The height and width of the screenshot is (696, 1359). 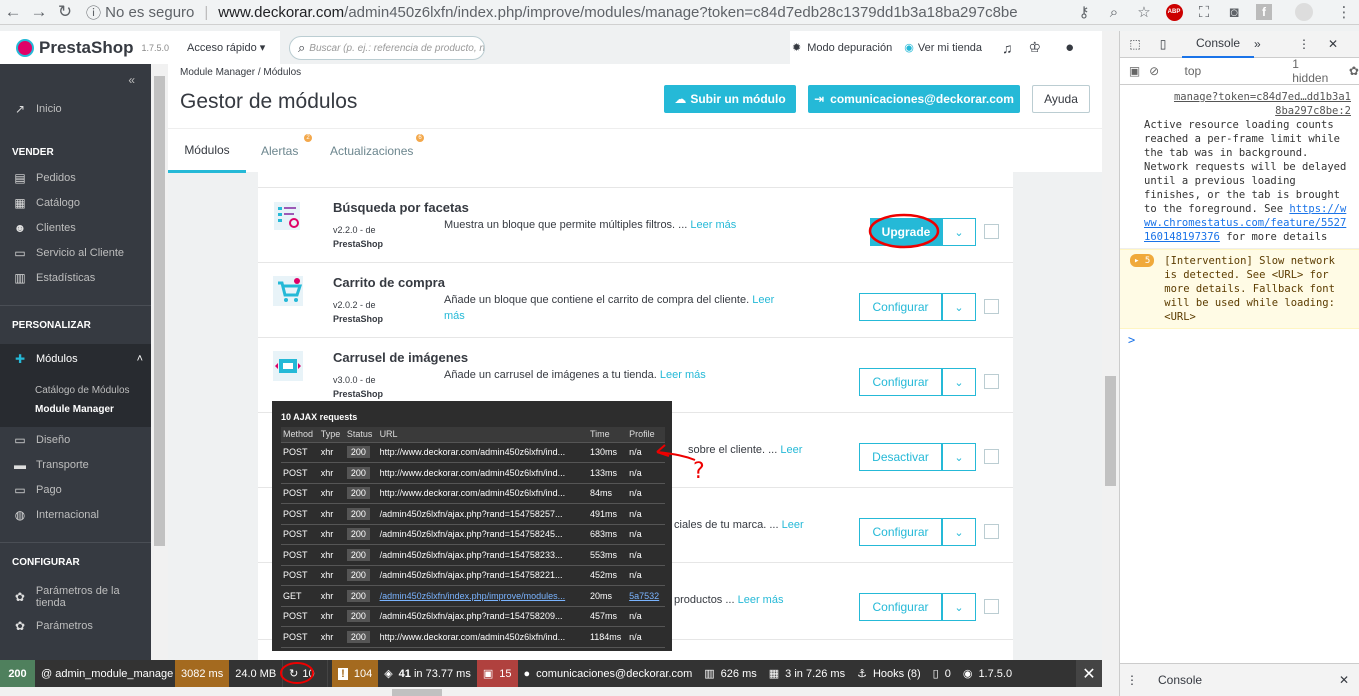 I want to click on tab-console: Console, so click(x=1218, y=44).